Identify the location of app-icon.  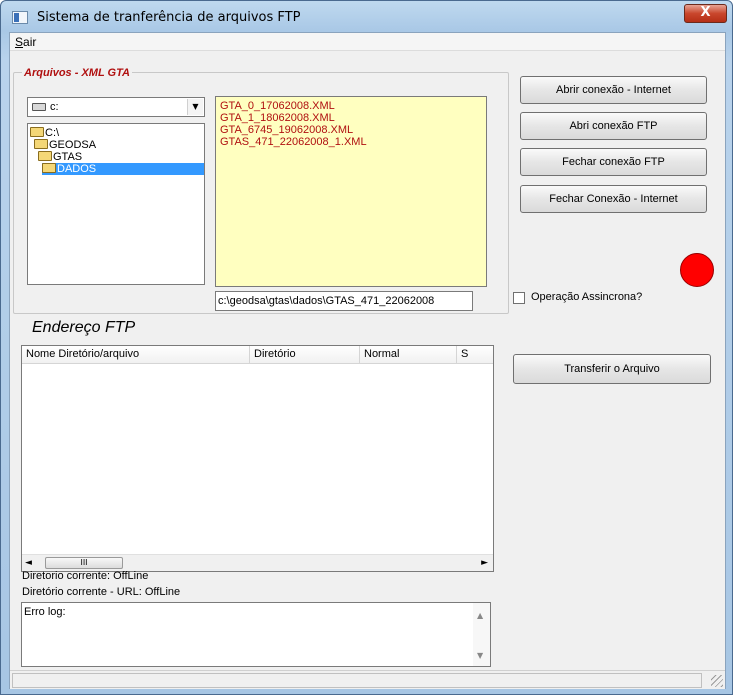
(20, 17).